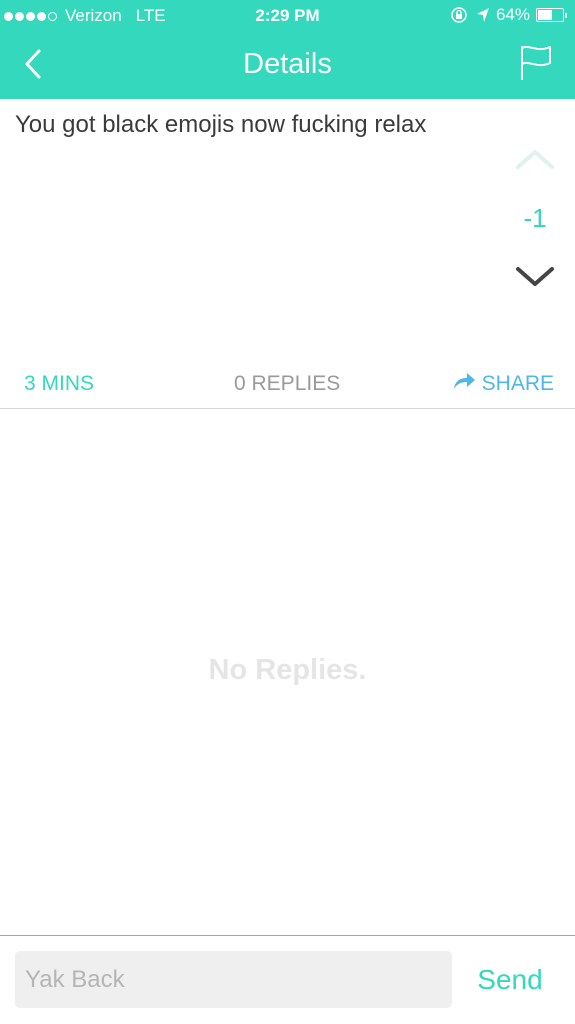 The image size is (575, 1024). Describe the element at coordinates (467, 384) in the screenshot. I see `share-arrow-icon` at that location.